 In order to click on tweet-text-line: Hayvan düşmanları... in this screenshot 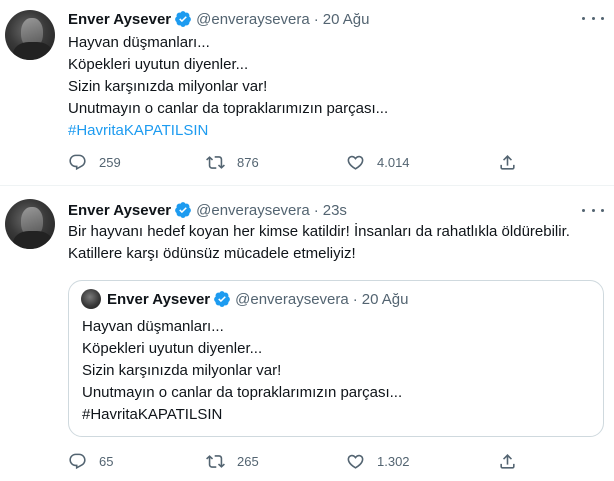, I will do `click(139, 42)`.